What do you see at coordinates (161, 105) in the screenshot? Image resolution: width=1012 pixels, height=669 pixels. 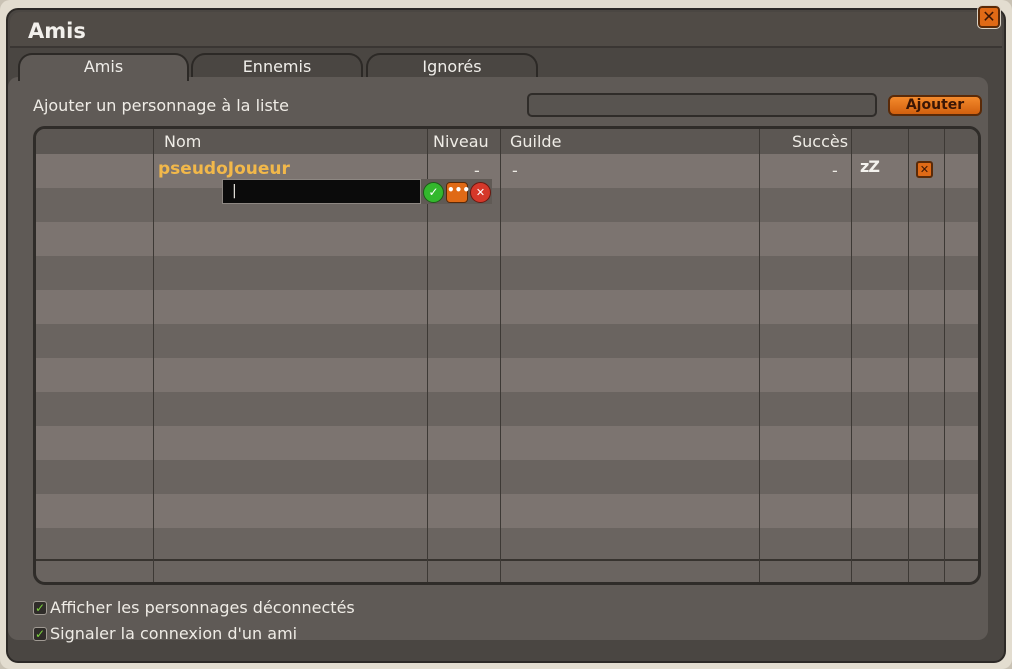 I see `add-character-label: Ajouter un personnage à la liste` at bounding box center [161, 105].